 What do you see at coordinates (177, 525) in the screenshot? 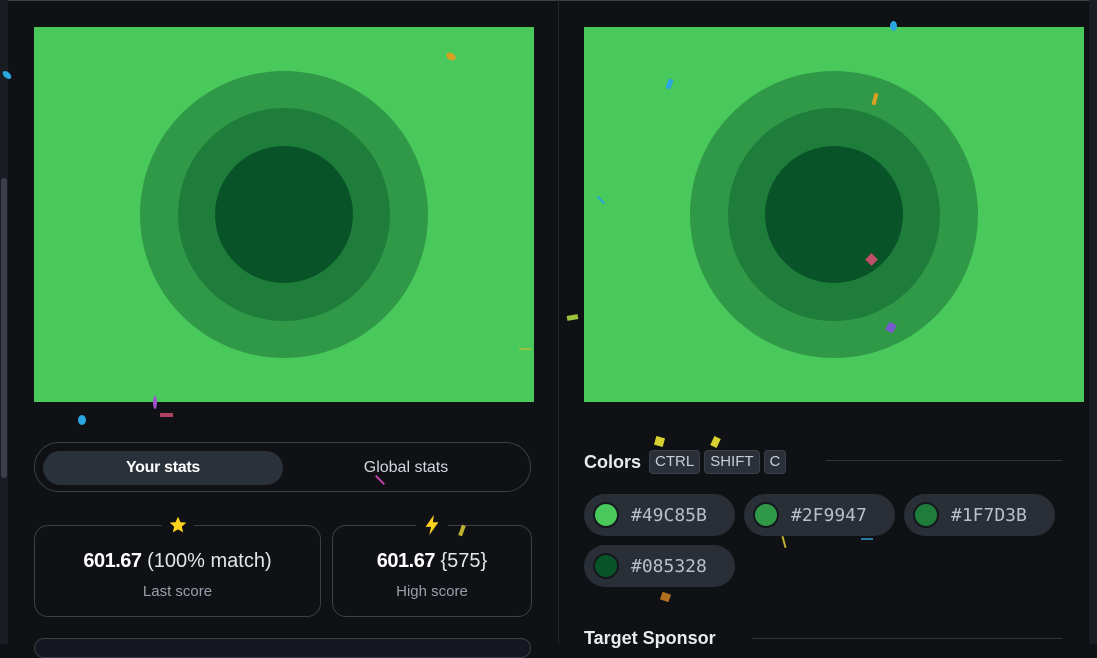
I see `star-icon` at bounding box center [177, 525].